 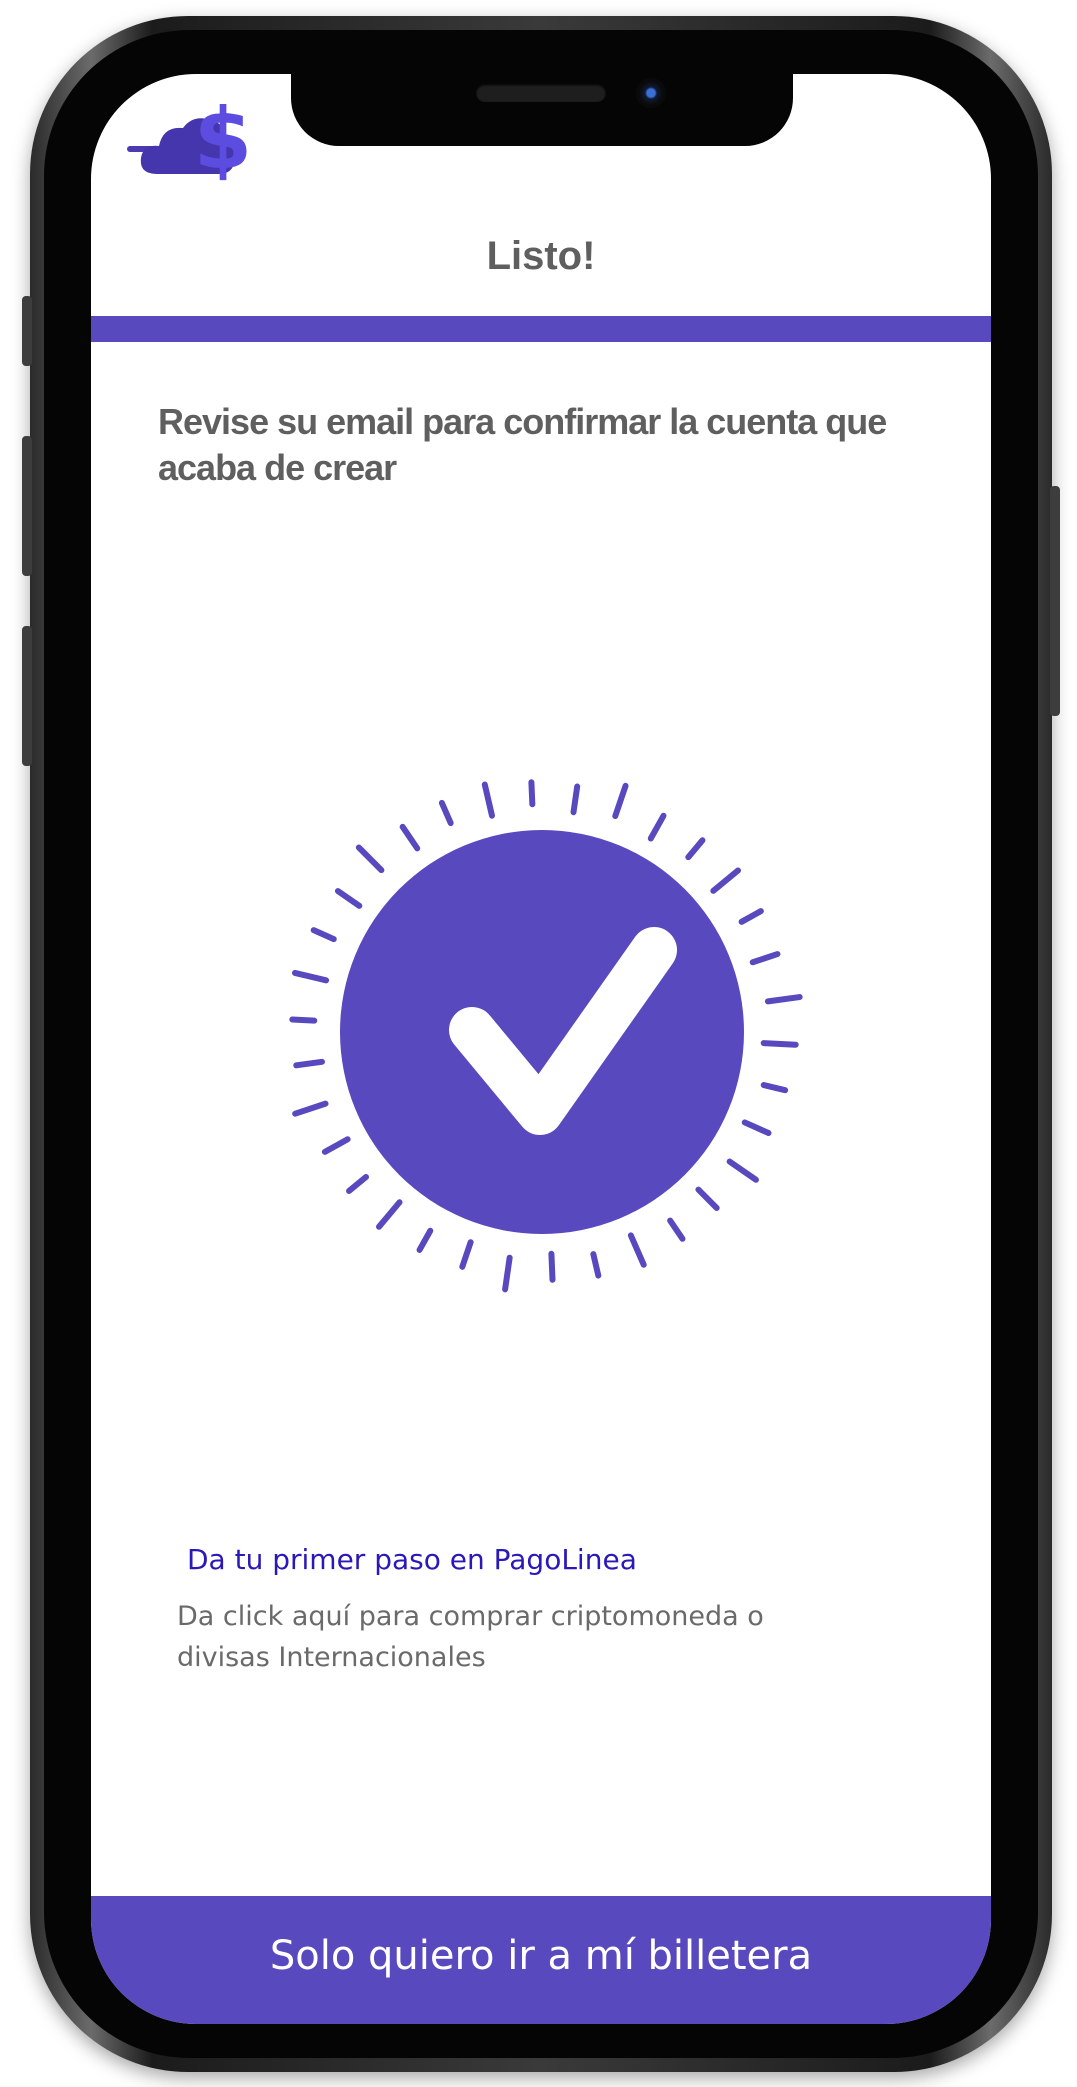 I want to click on page-title: Listo!, so click(x=541, y=256).